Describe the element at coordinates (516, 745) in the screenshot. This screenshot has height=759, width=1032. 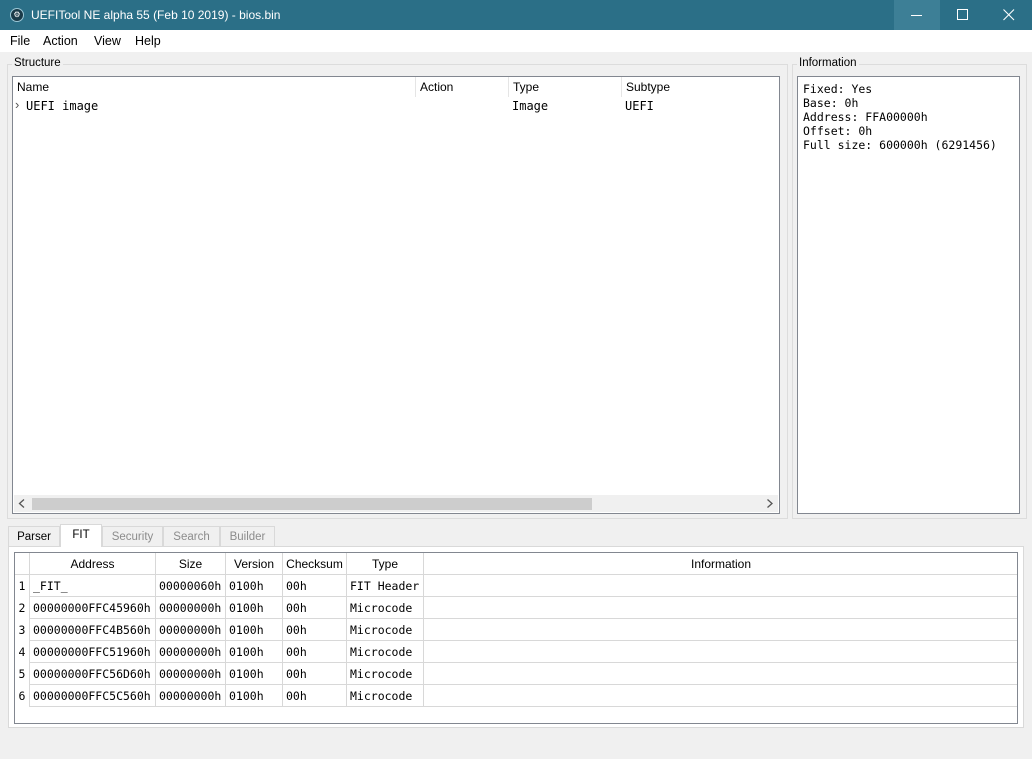
I see `status-bar` at that location.